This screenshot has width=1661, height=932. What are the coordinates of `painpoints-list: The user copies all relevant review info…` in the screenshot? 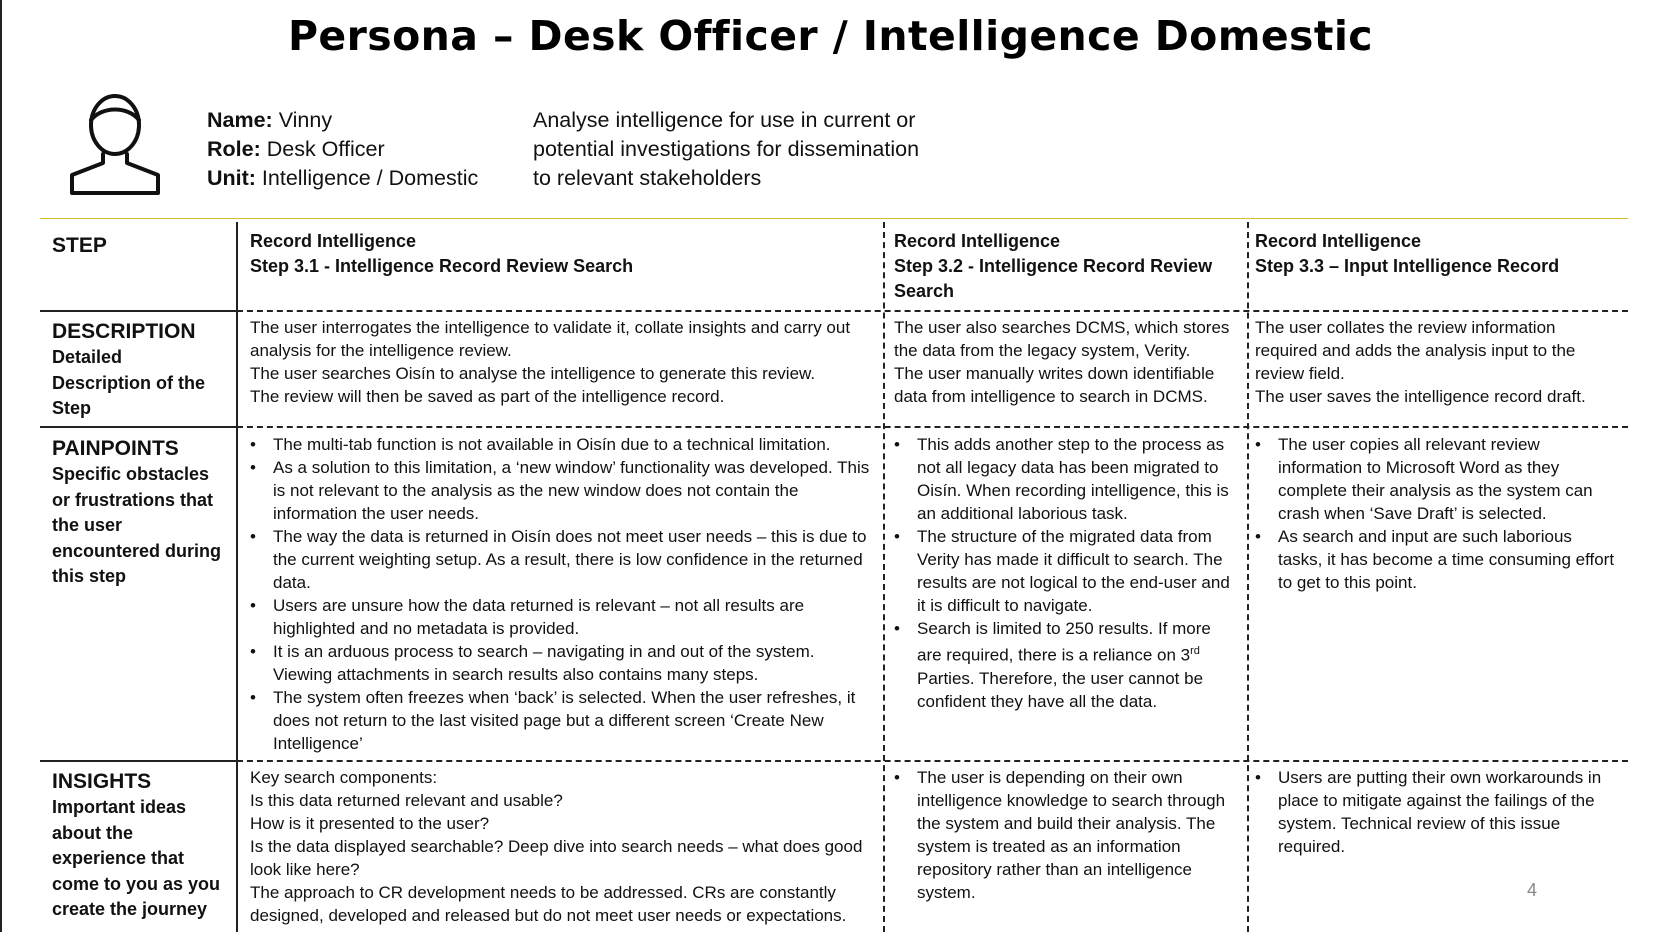 It's located at (1436, 513).